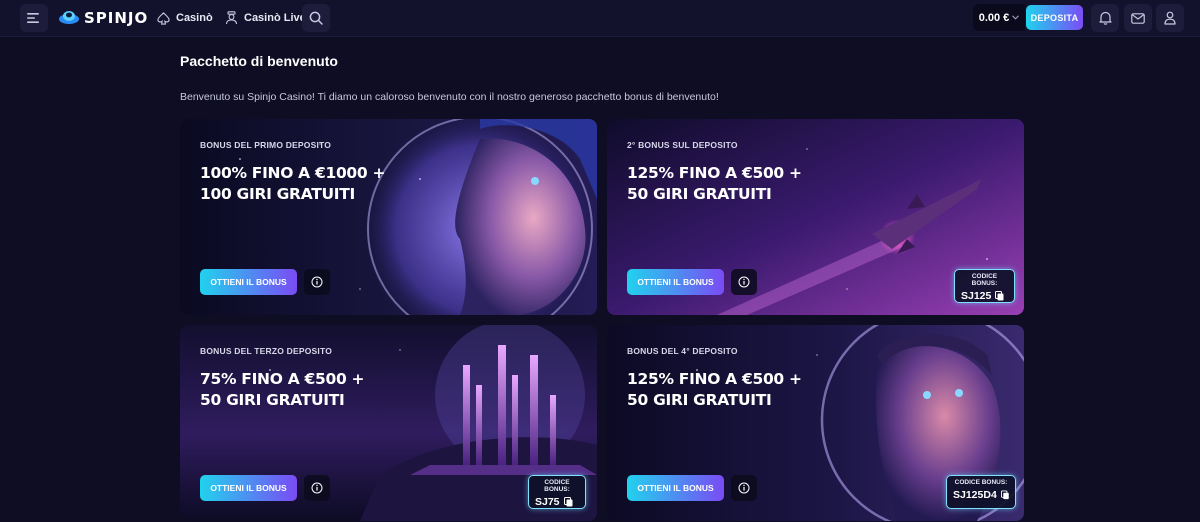  I want to click on card-label: BONUS DEL TERZO DEPOSITO, so click(266, 351).